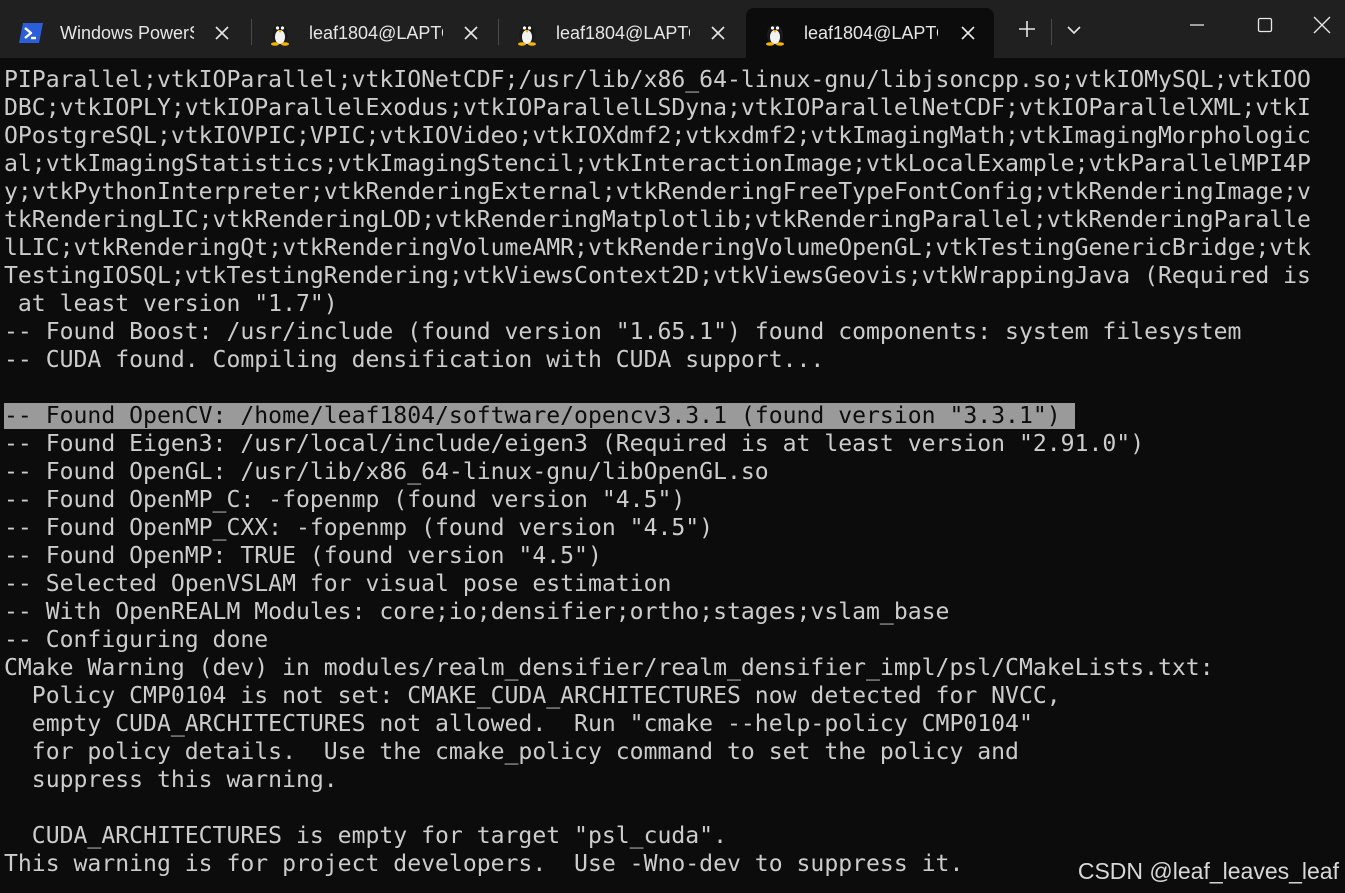 This screenshot has width=1345, height=893. What do you see at coordinates (136, 640) in the screenshot?
I see `terminal-line: -- Configuring done` at bounding box center [136, 640].